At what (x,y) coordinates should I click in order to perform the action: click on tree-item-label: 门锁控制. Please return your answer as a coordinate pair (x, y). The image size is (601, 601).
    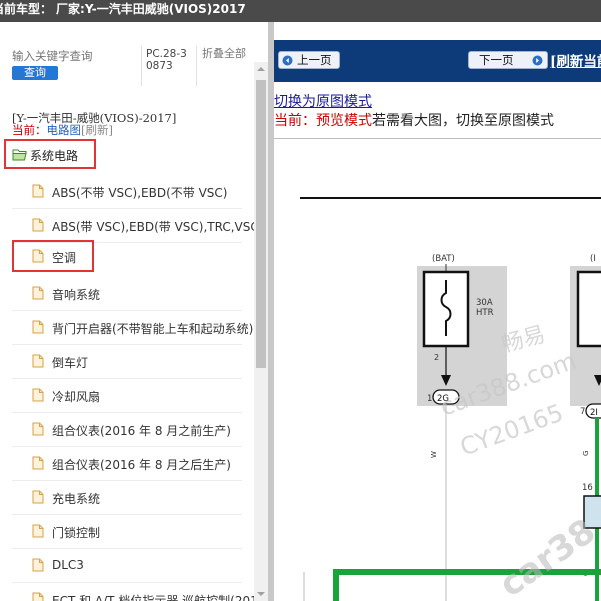
    Looking at the image, I should click on (76, 533).